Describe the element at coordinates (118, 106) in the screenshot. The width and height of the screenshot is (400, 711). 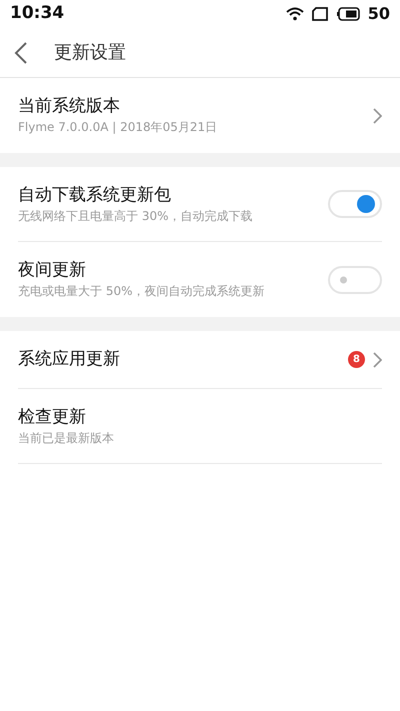
I see `setting-title: 当前系统版本` at that location.